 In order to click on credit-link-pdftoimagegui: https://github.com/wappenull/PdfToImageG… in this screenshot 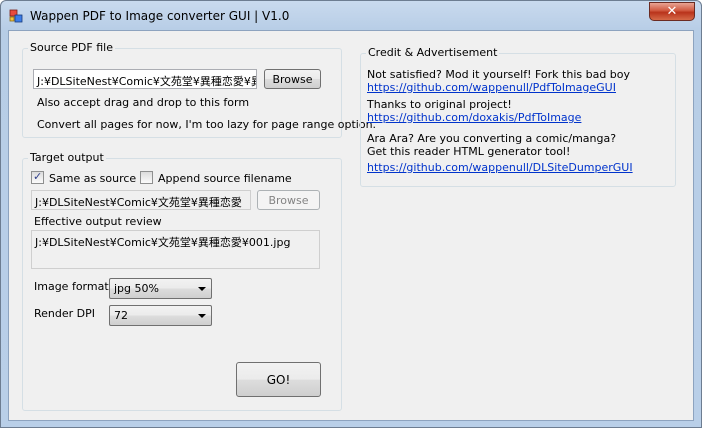, I will do `click(491, 87)`.